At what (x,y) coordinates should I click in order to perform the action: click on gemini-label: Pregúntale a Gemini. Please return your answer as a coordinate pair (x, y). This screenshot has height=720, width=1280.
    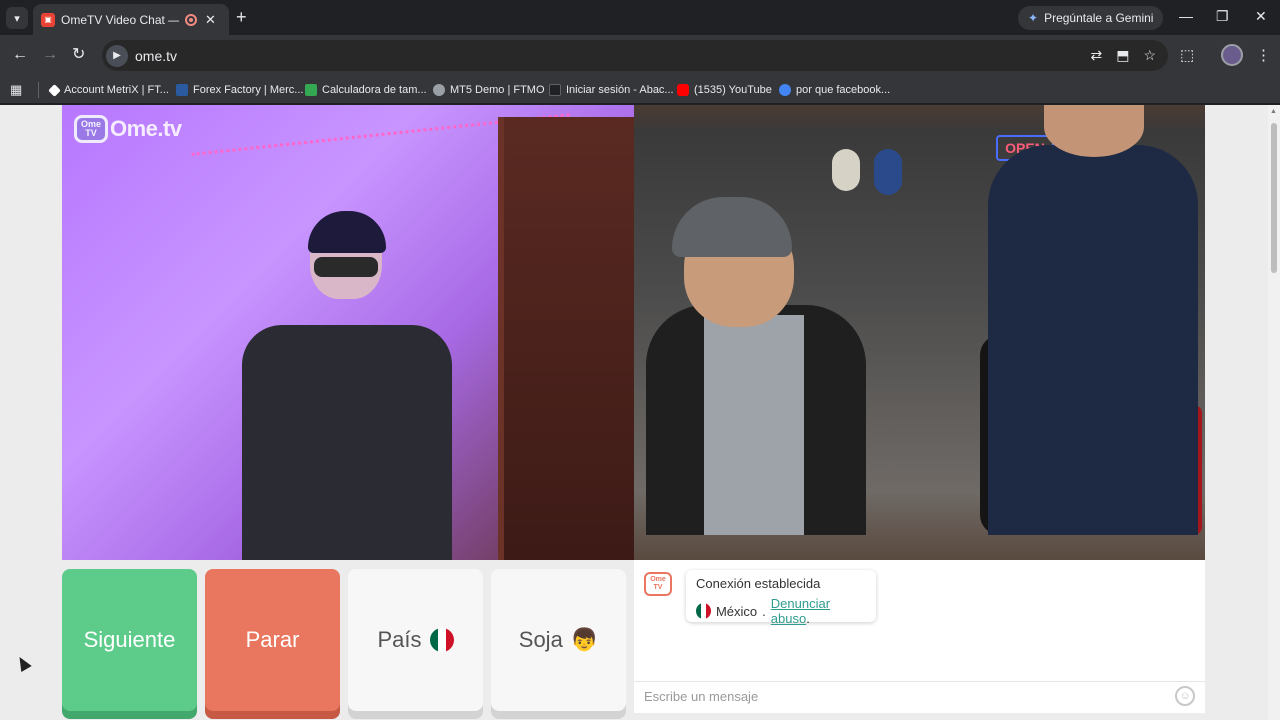
    Looking at the image, I should click on (1099, 18).